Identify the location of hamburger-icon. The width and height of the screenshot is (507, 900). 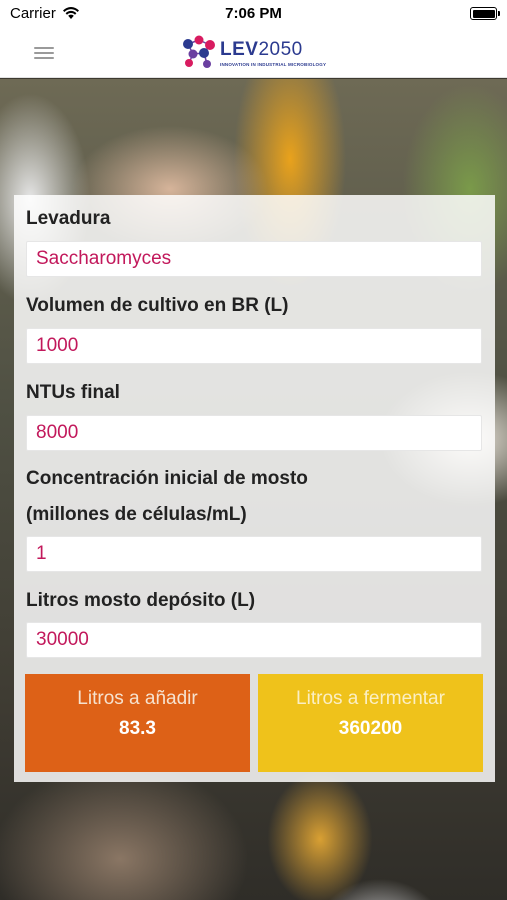
(44, 53).